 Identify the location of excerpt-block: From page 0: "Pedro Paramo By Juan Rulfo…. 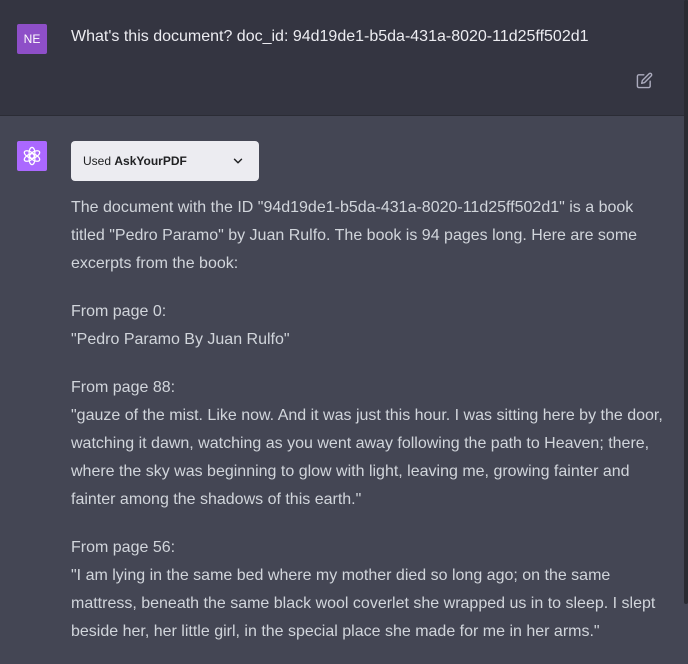
(371, 326).